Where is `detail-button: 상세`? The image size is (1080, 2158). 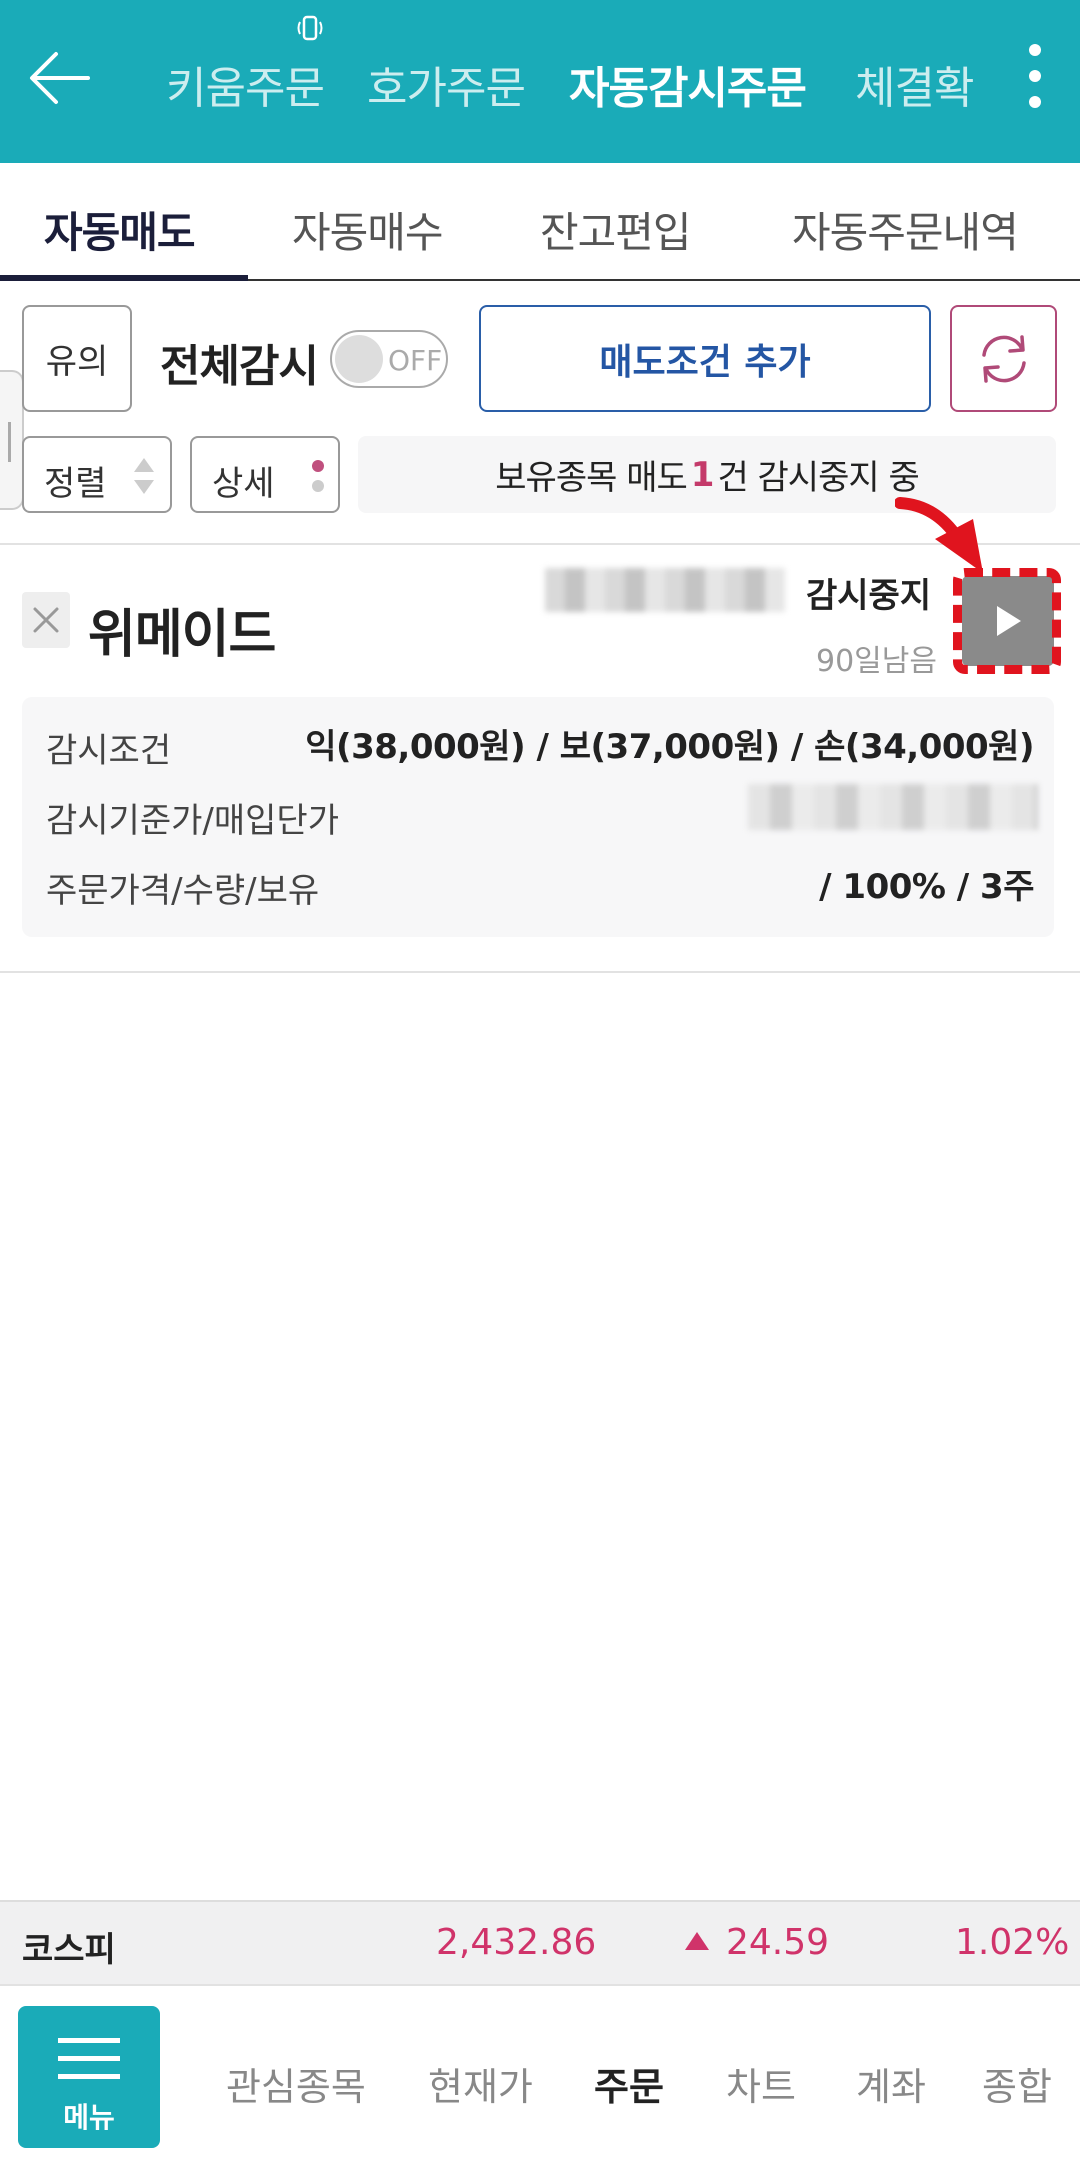
detail-button: 상세 is located at coordinates (265, 474).